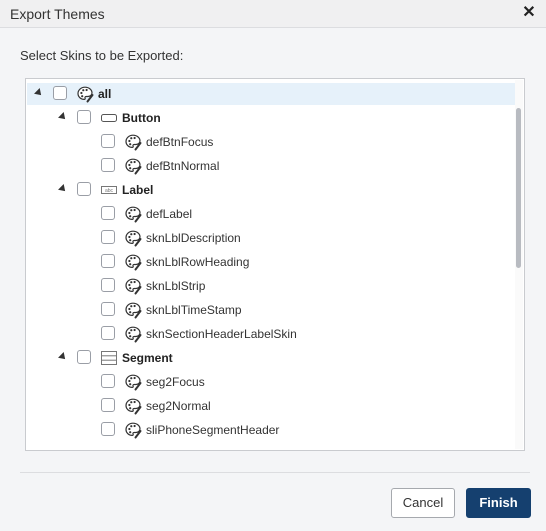 This screenshot has width=546, height=531. What do you see at coordinates (213, 430) in the screenshot?
I see `tree-item-label: sliPhoneSegmentHeader` at bounding box center [213, 430].